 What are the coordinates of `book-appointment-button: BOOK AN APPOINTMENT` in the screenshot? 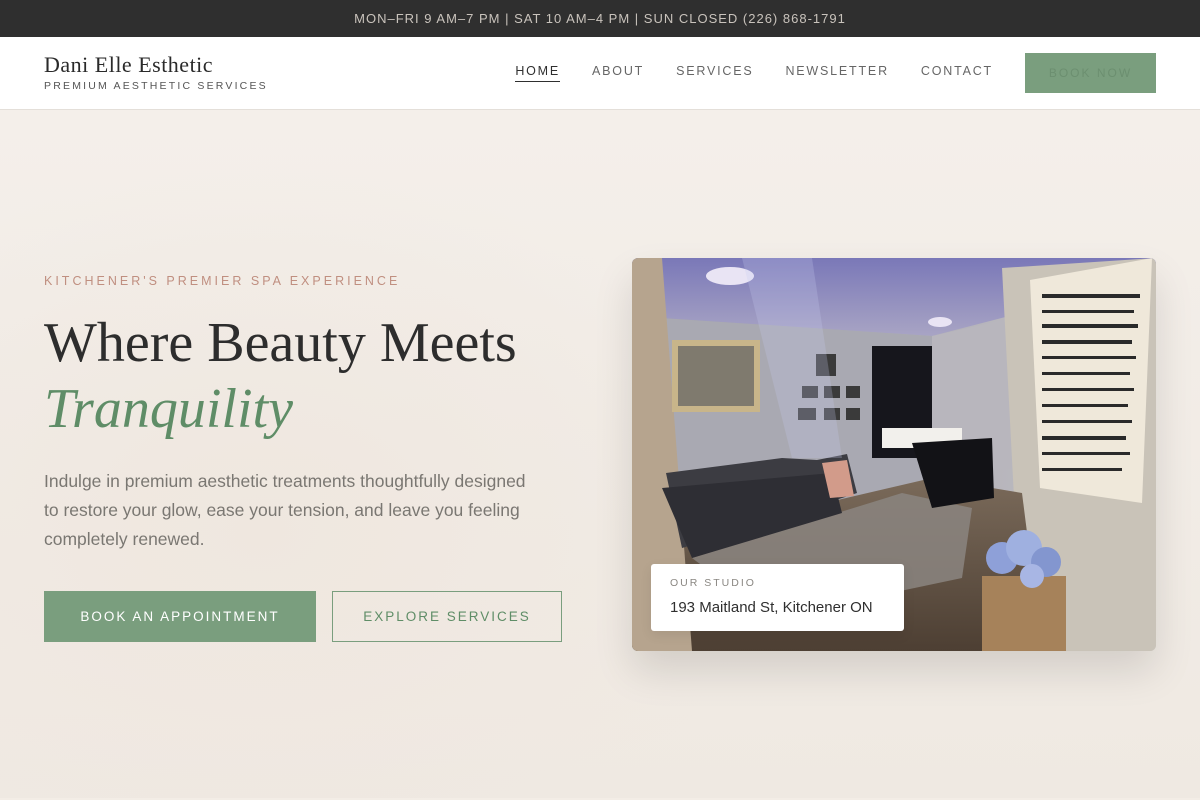 It's located at (180, 616).